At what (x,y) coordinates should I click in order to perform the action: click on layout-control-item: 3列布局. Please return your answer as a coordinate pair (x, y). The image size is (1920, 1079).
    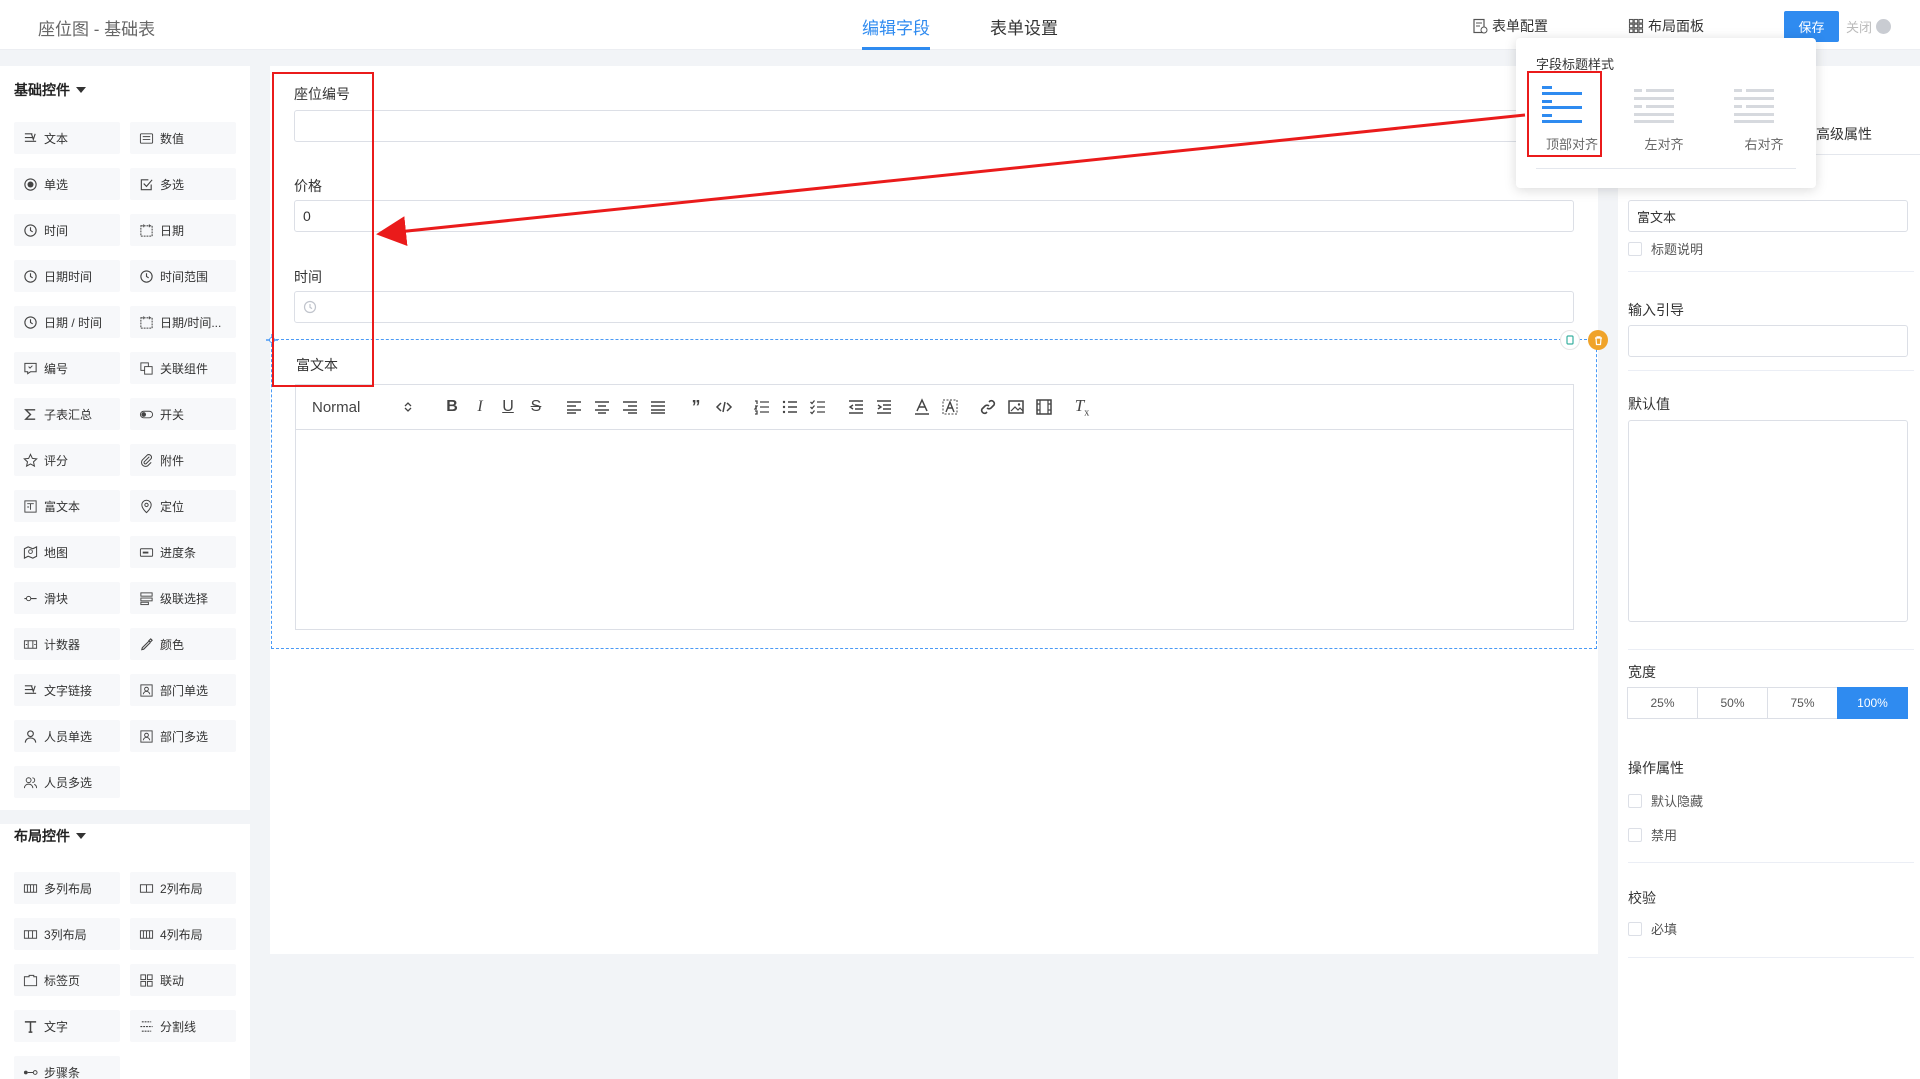
    Looking at the image, I should click on (67, 934).